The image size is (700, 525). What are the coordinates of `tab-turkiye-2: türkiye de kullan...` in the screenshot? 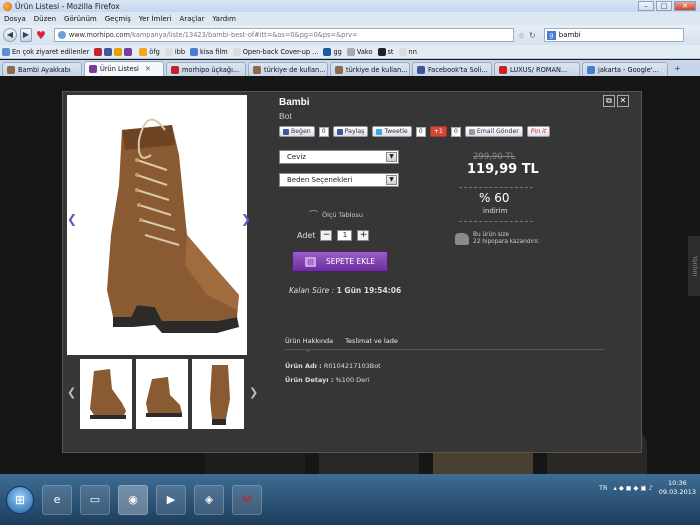 It's located at (370, 69).